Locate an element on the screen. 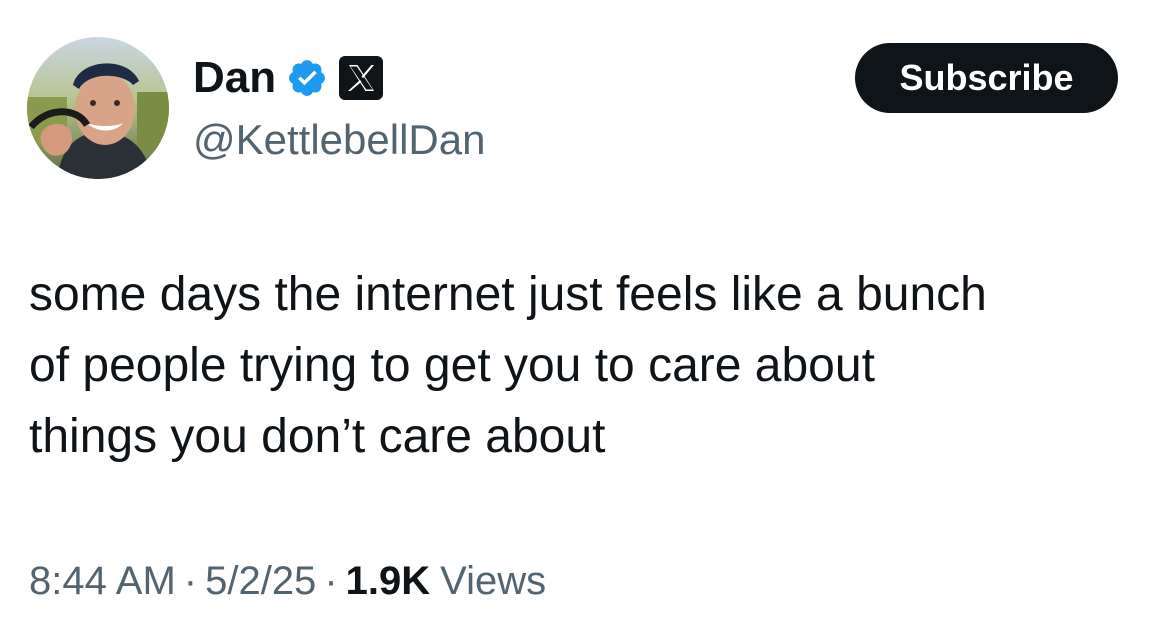  subscribe-button: Subscribe is located at coordinates (986, 78).